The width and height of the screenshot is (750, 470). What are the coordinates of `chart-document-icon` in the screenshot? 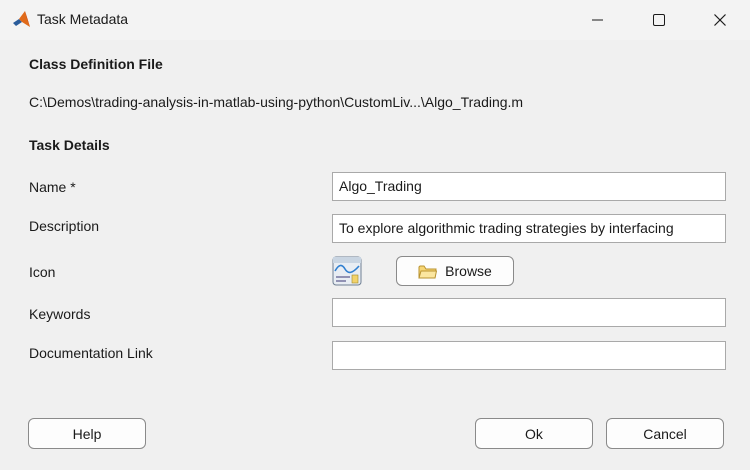 It's located at (347, 271).